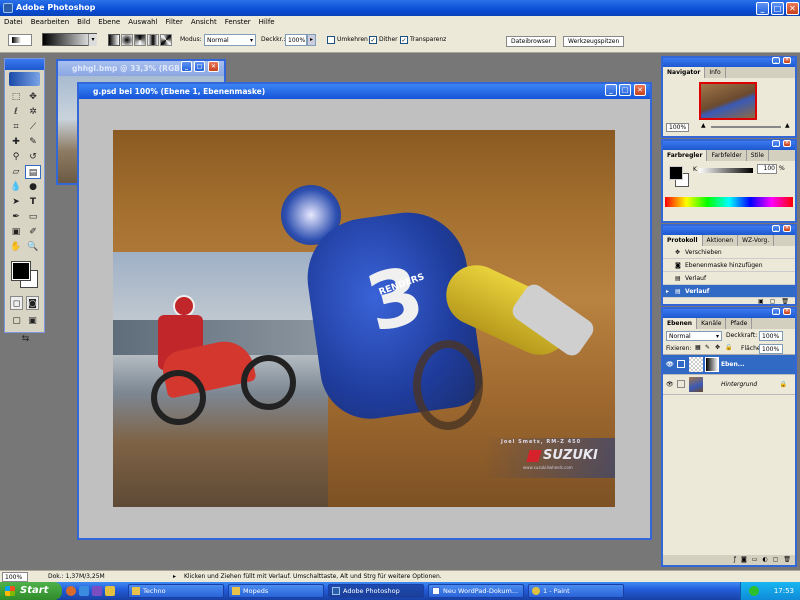  I want to click on eyedropper-tool-icon: ✐, so click(33, 232).